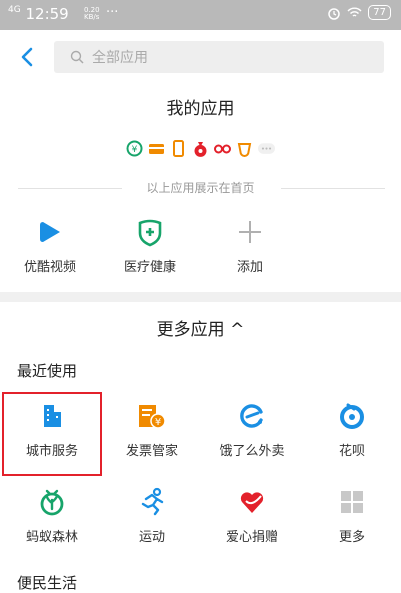  What do you see at coordinates (47, 583) in the screenshot?
I see `convenience-life-label: 便民生活` at bounding box center [47, 583].